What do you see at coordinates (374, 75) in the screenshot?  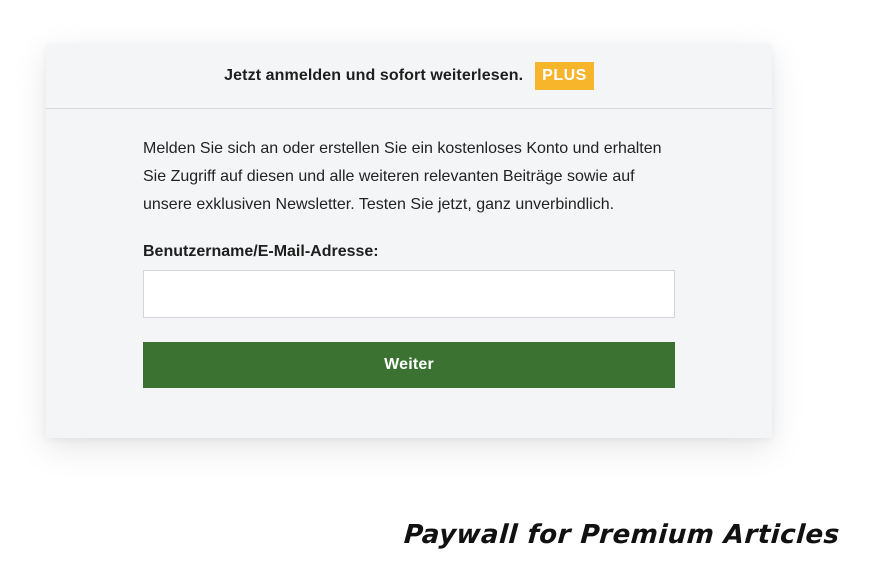 I see `paywall-header-text: Jetzt anmelden und sofort weiterlesen.` at bounding box center [374, 75].